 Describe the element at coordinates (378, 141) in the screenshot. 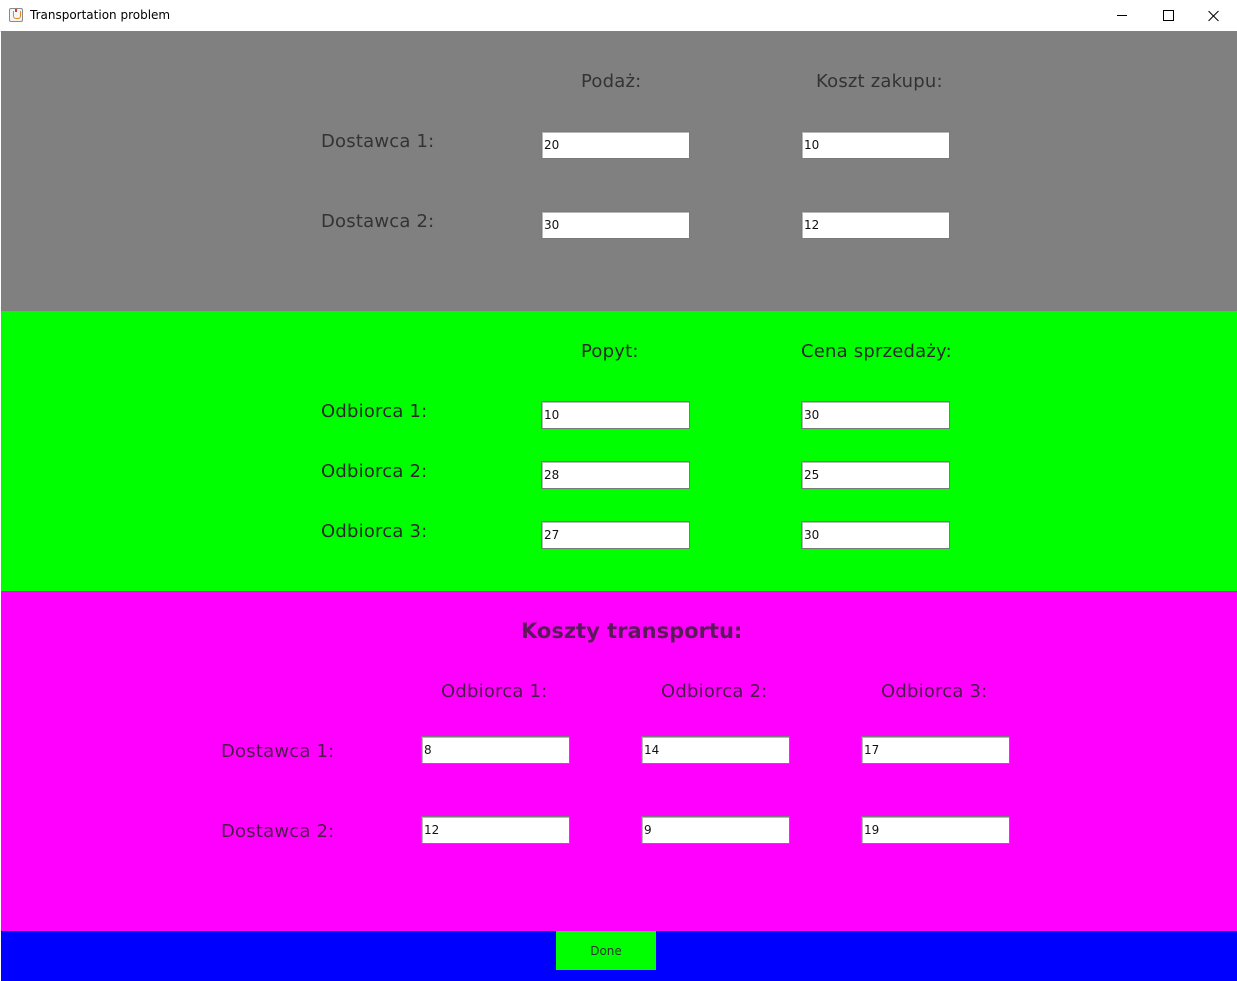

I see `supplier-1-label: Dostawca 1:` at that location.